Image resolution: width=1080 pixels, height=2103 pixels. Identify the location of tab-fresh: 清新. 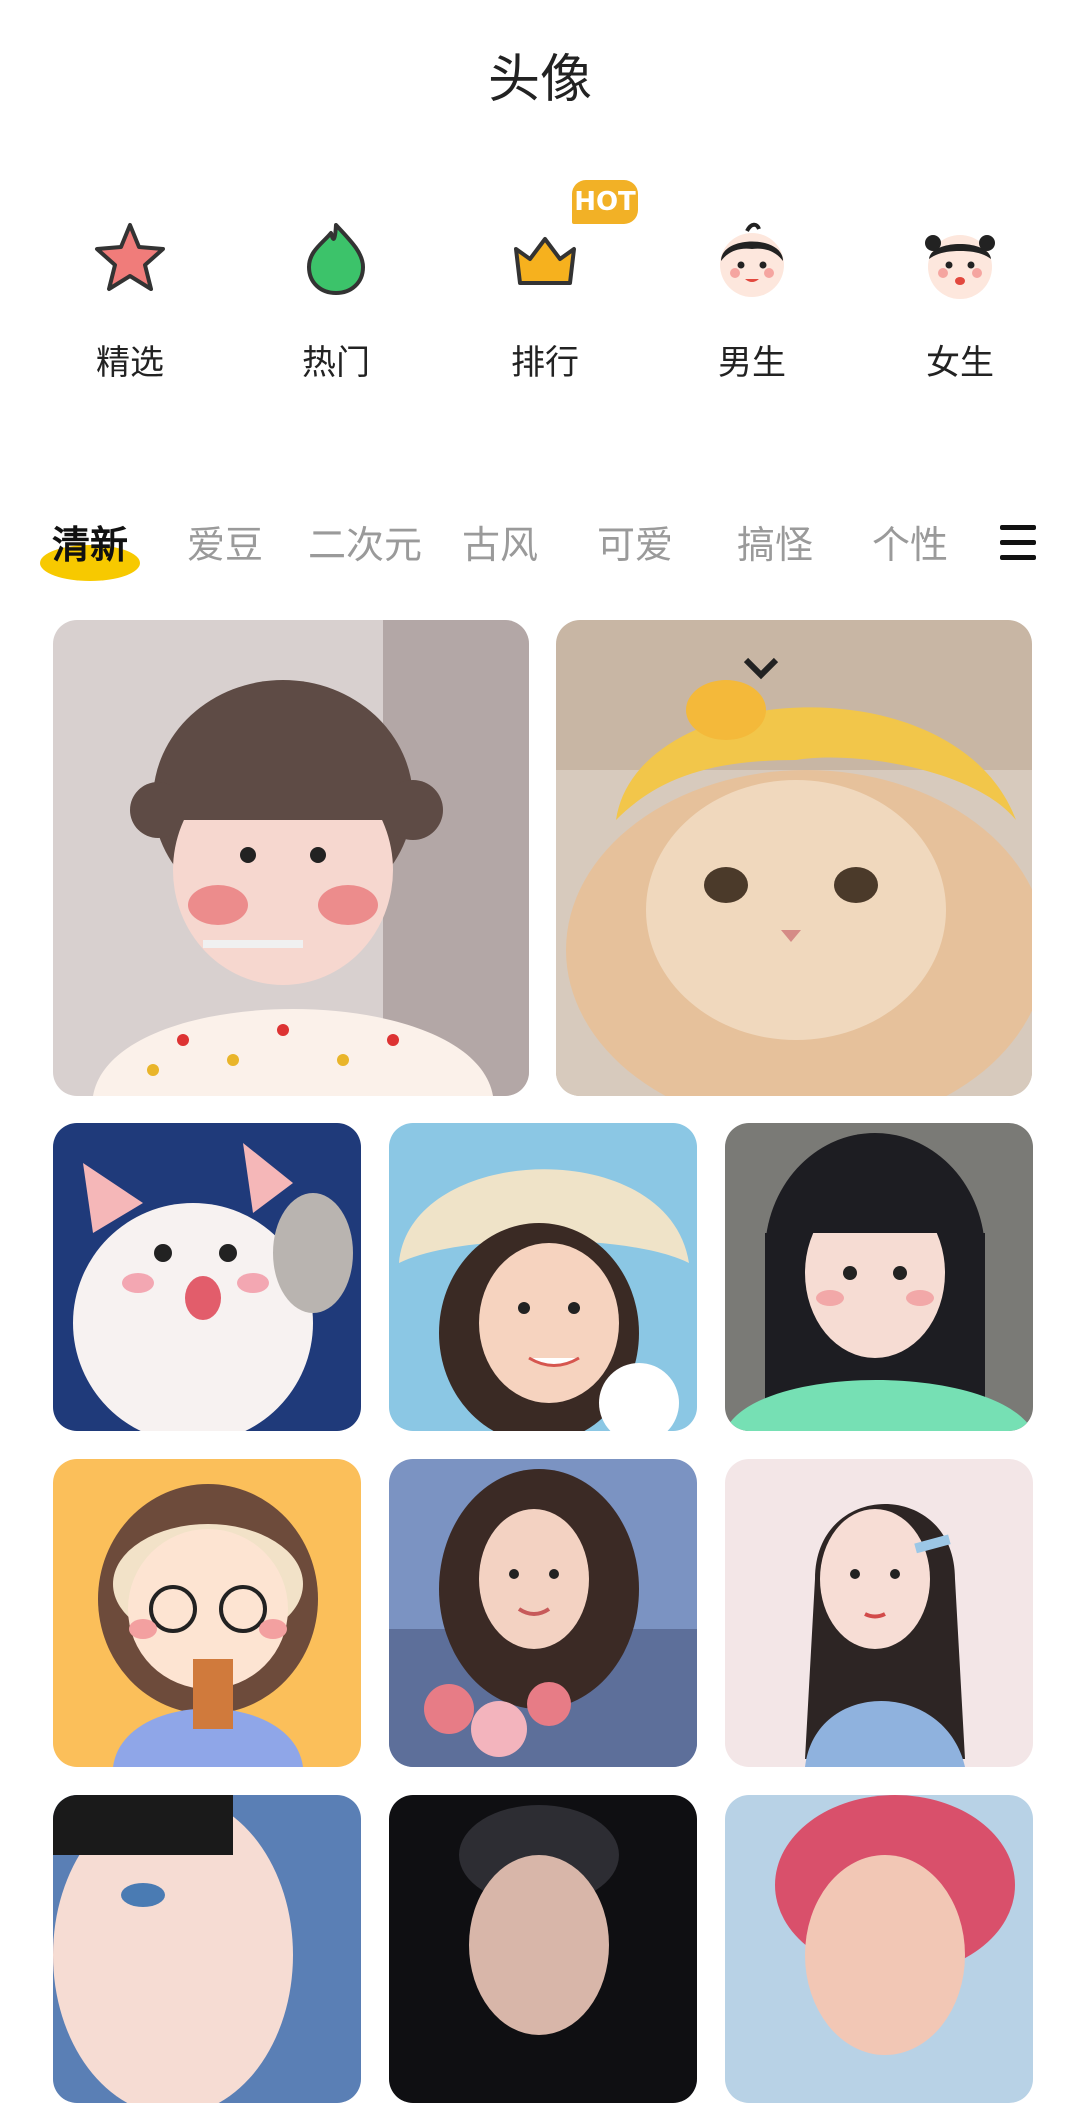
(90, 545).